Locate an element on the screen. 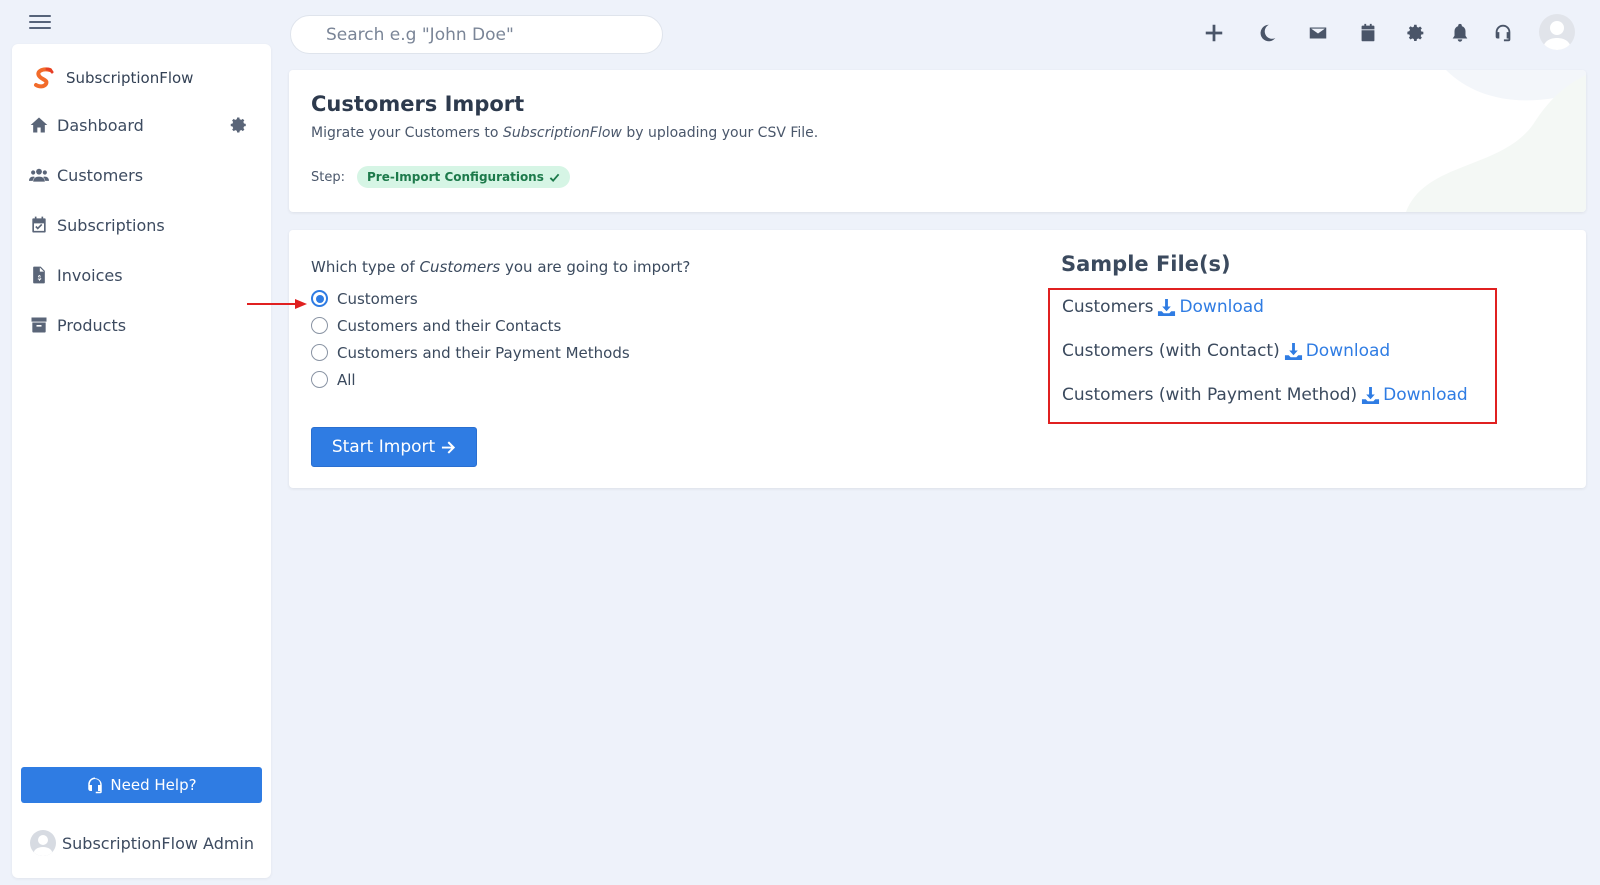 This screenshot has width=1600, height=885. admin-name: SubscriptionFlow Admin is located at coordinates (158, 843).